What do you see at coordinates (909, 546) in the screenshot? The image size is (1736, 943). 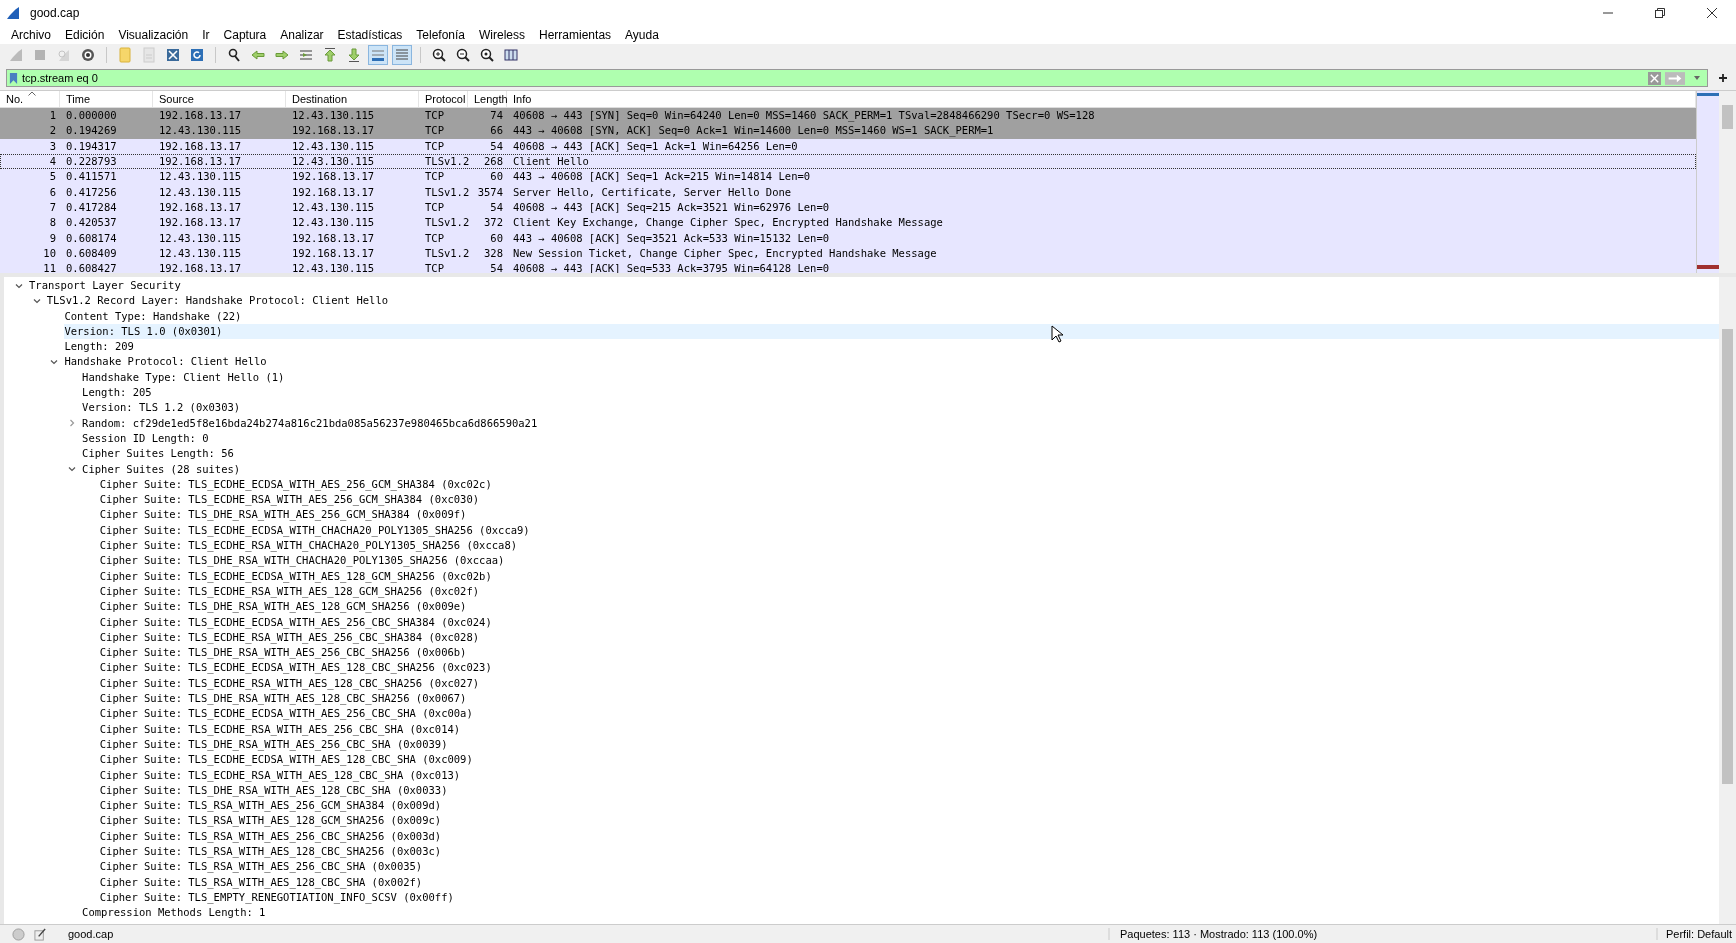 I see `tree-item: Cipher Suite: TLS_ECDHE_RSA_WITH_CHACHA20_POLY1305_SHA256 (0xcca8)` at bounding box center [909, 546].